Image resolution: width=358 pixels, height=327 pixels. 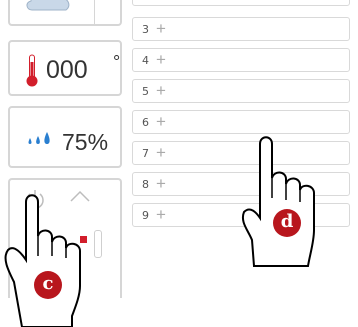 I want to click on annotation-badge-c: c, so click(x=48, y=285).